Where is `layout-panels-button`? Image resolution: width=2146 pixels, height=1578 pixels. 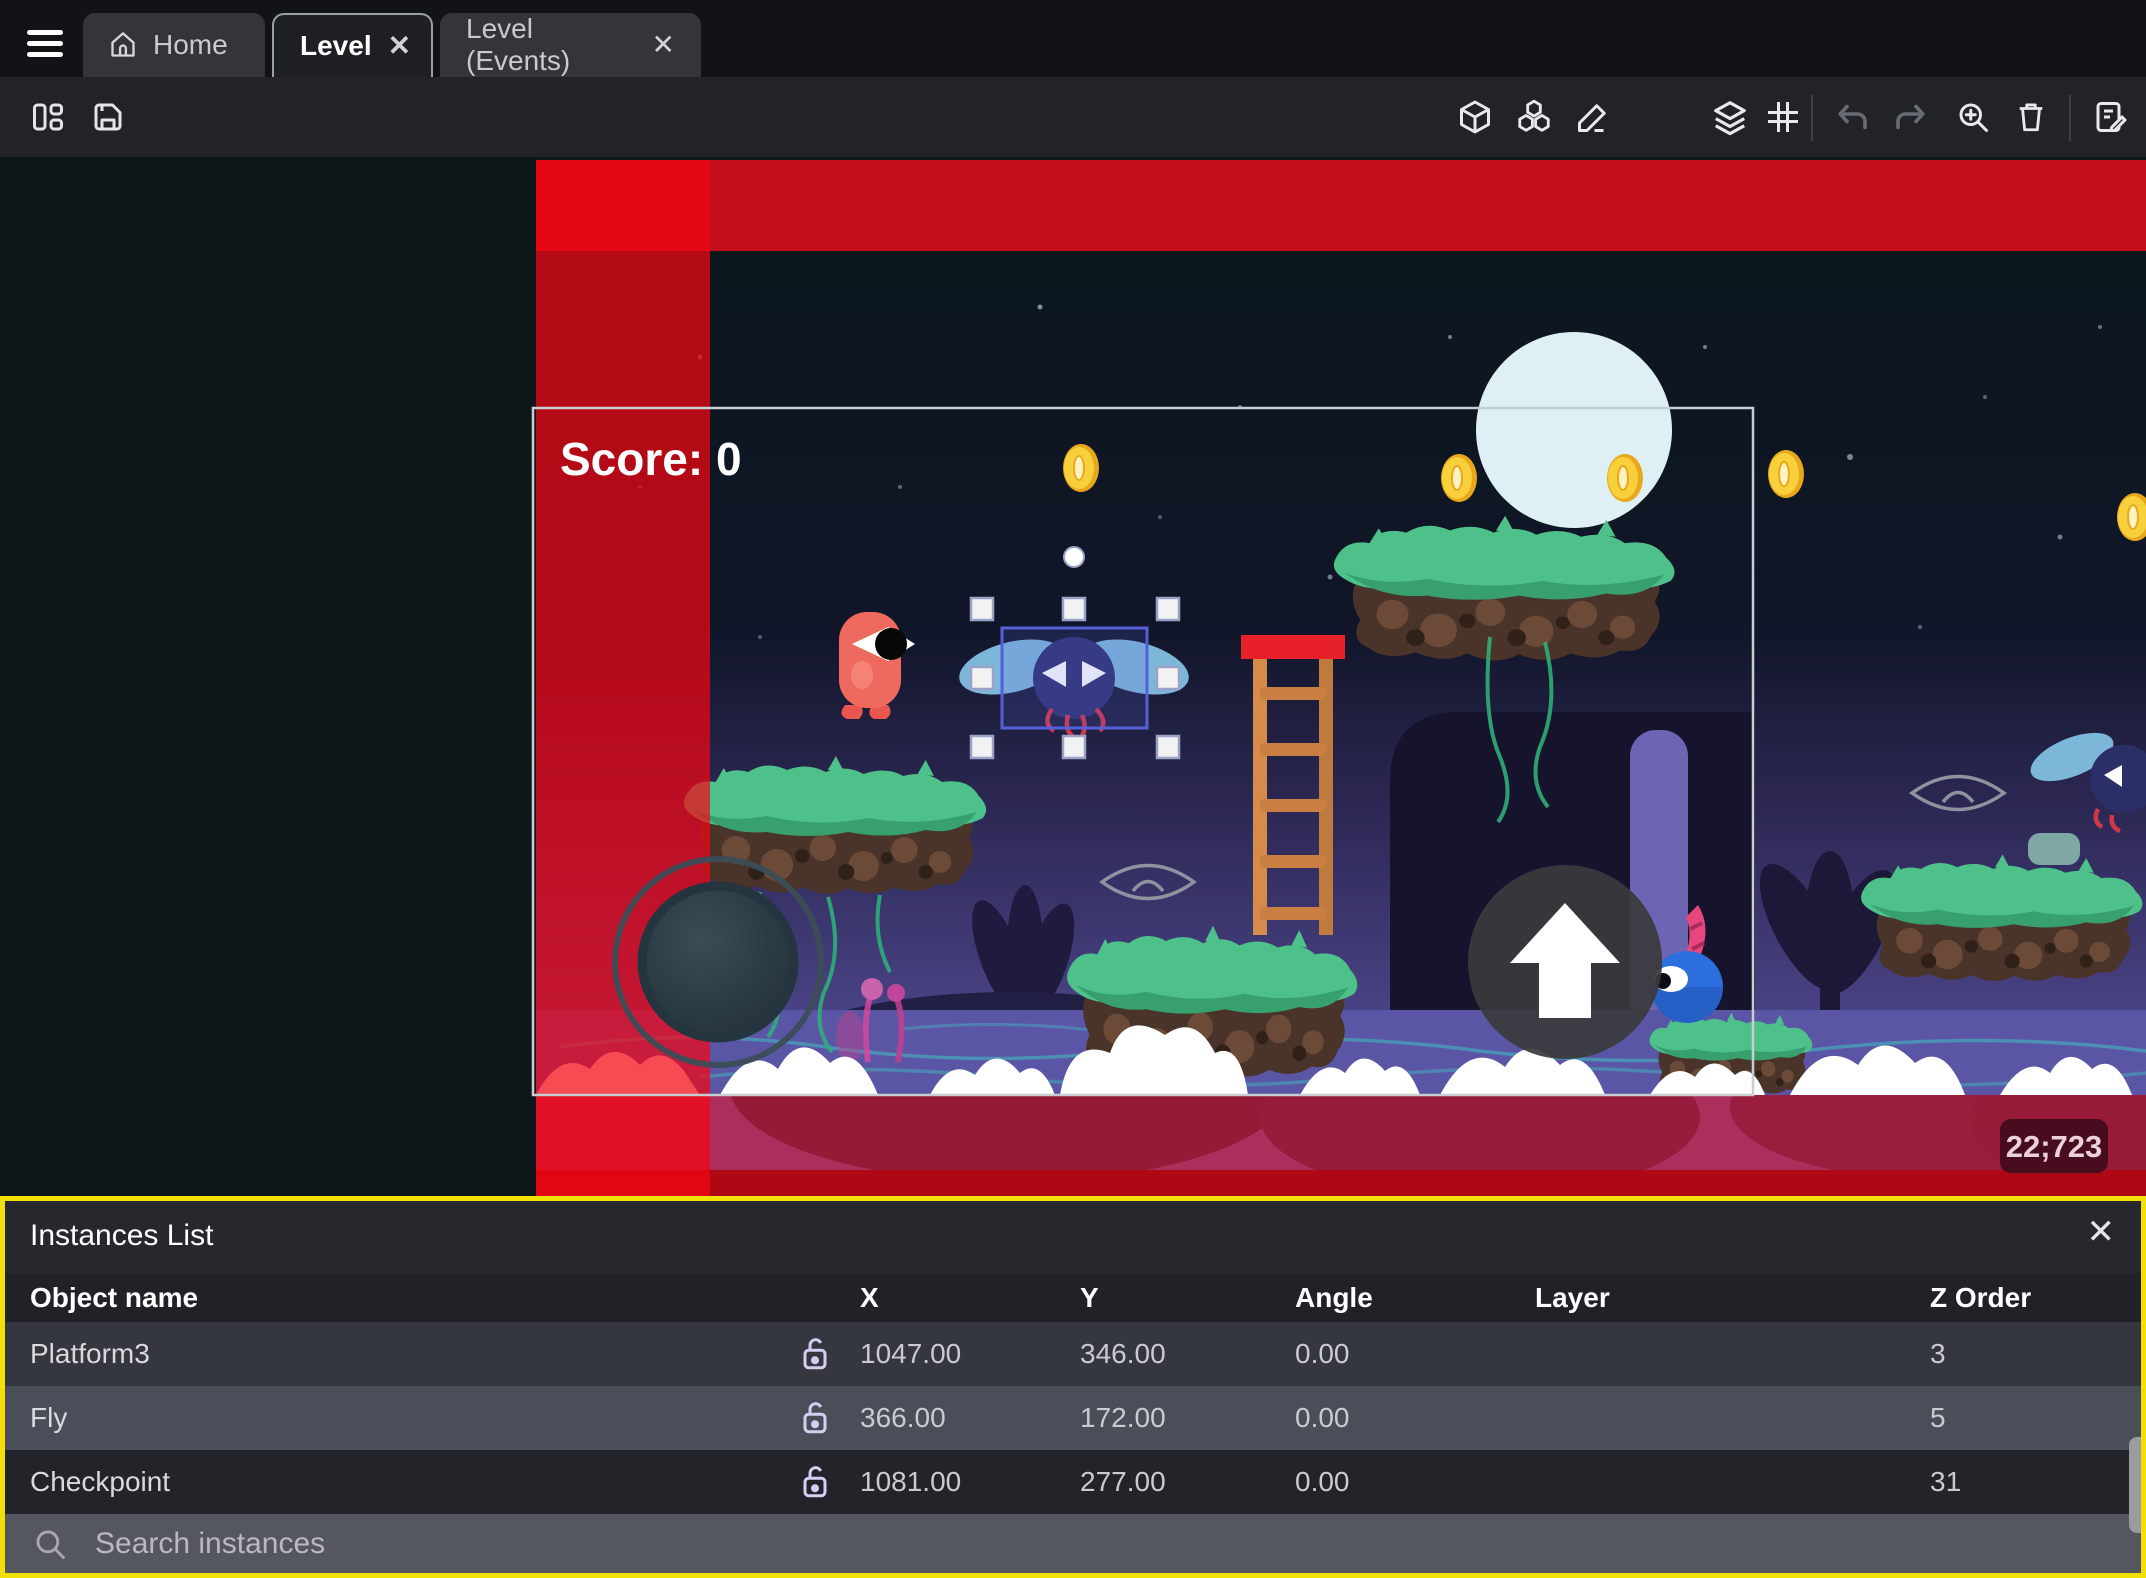
layout-panels-button is located at coordinates (48, 117).